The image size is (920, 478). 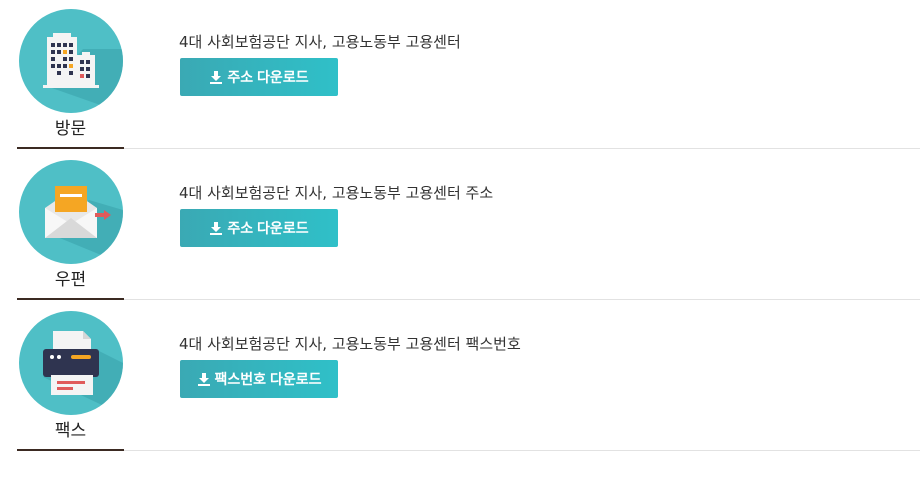 What do you see at coordinates (71, 363) in the screenshot?
I see `fax-icon` at bounding box center [71, 363].